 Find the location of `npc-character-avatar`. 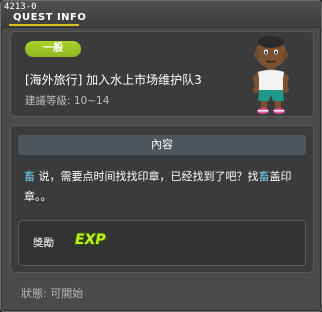

npc-character-avatar is located at coordinates (271, 75).